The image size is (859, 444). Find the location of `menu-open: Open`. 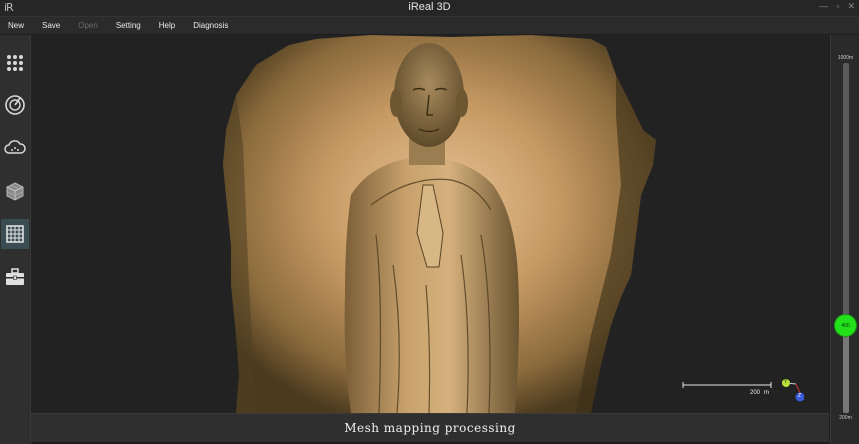

menu-open: Open is located at coordinates (88, 25).